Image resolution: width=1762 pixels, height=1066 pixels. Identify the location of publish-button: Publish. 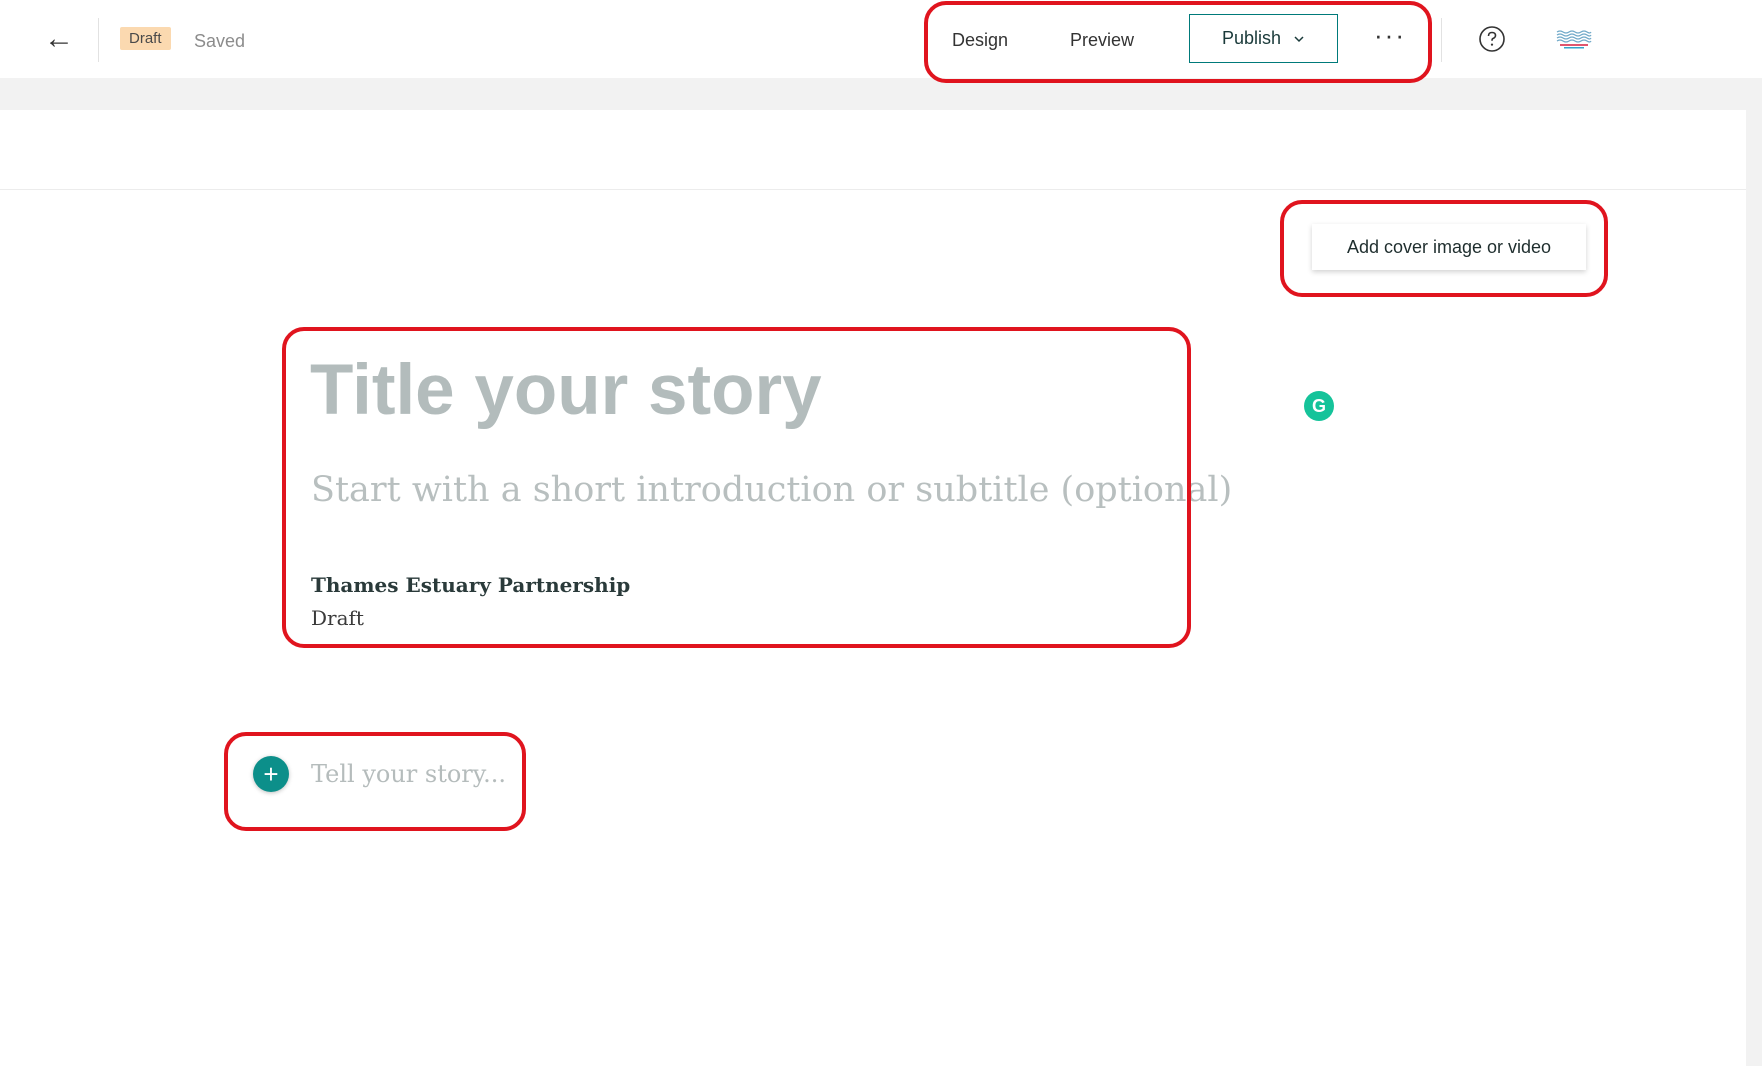
(1263, 38).